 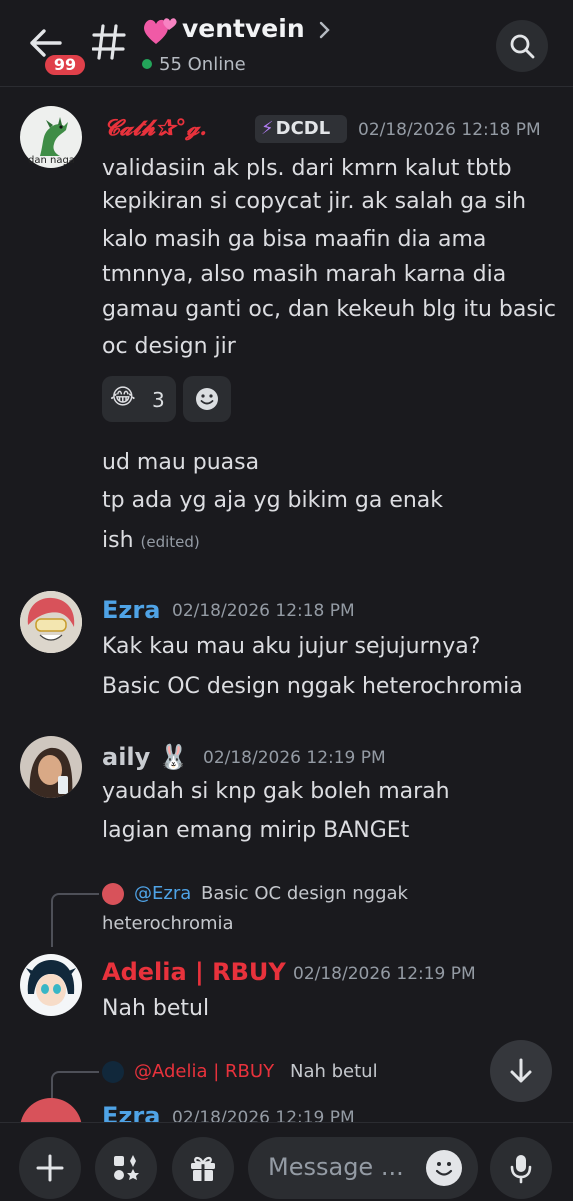 I want to click on message-text-line: validasiin ak pls. dari kmrn kalut tbtb, so click(x=307, y=168).